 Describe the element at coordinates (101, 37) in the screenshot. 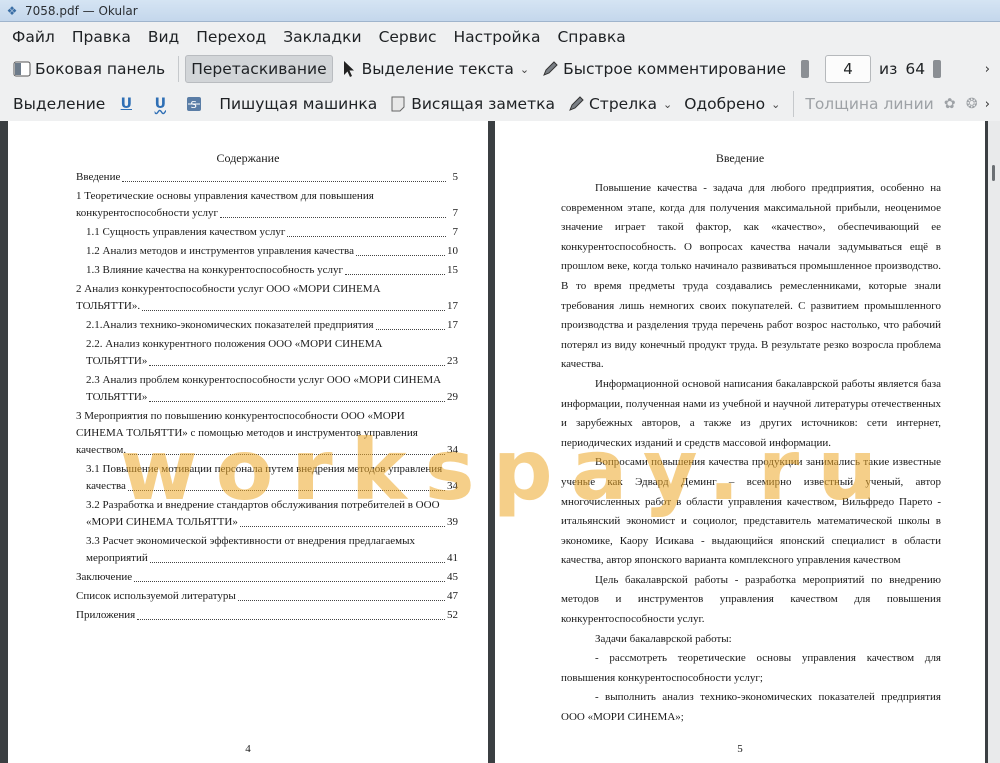

I see `menu-edit: Правка` at that location.